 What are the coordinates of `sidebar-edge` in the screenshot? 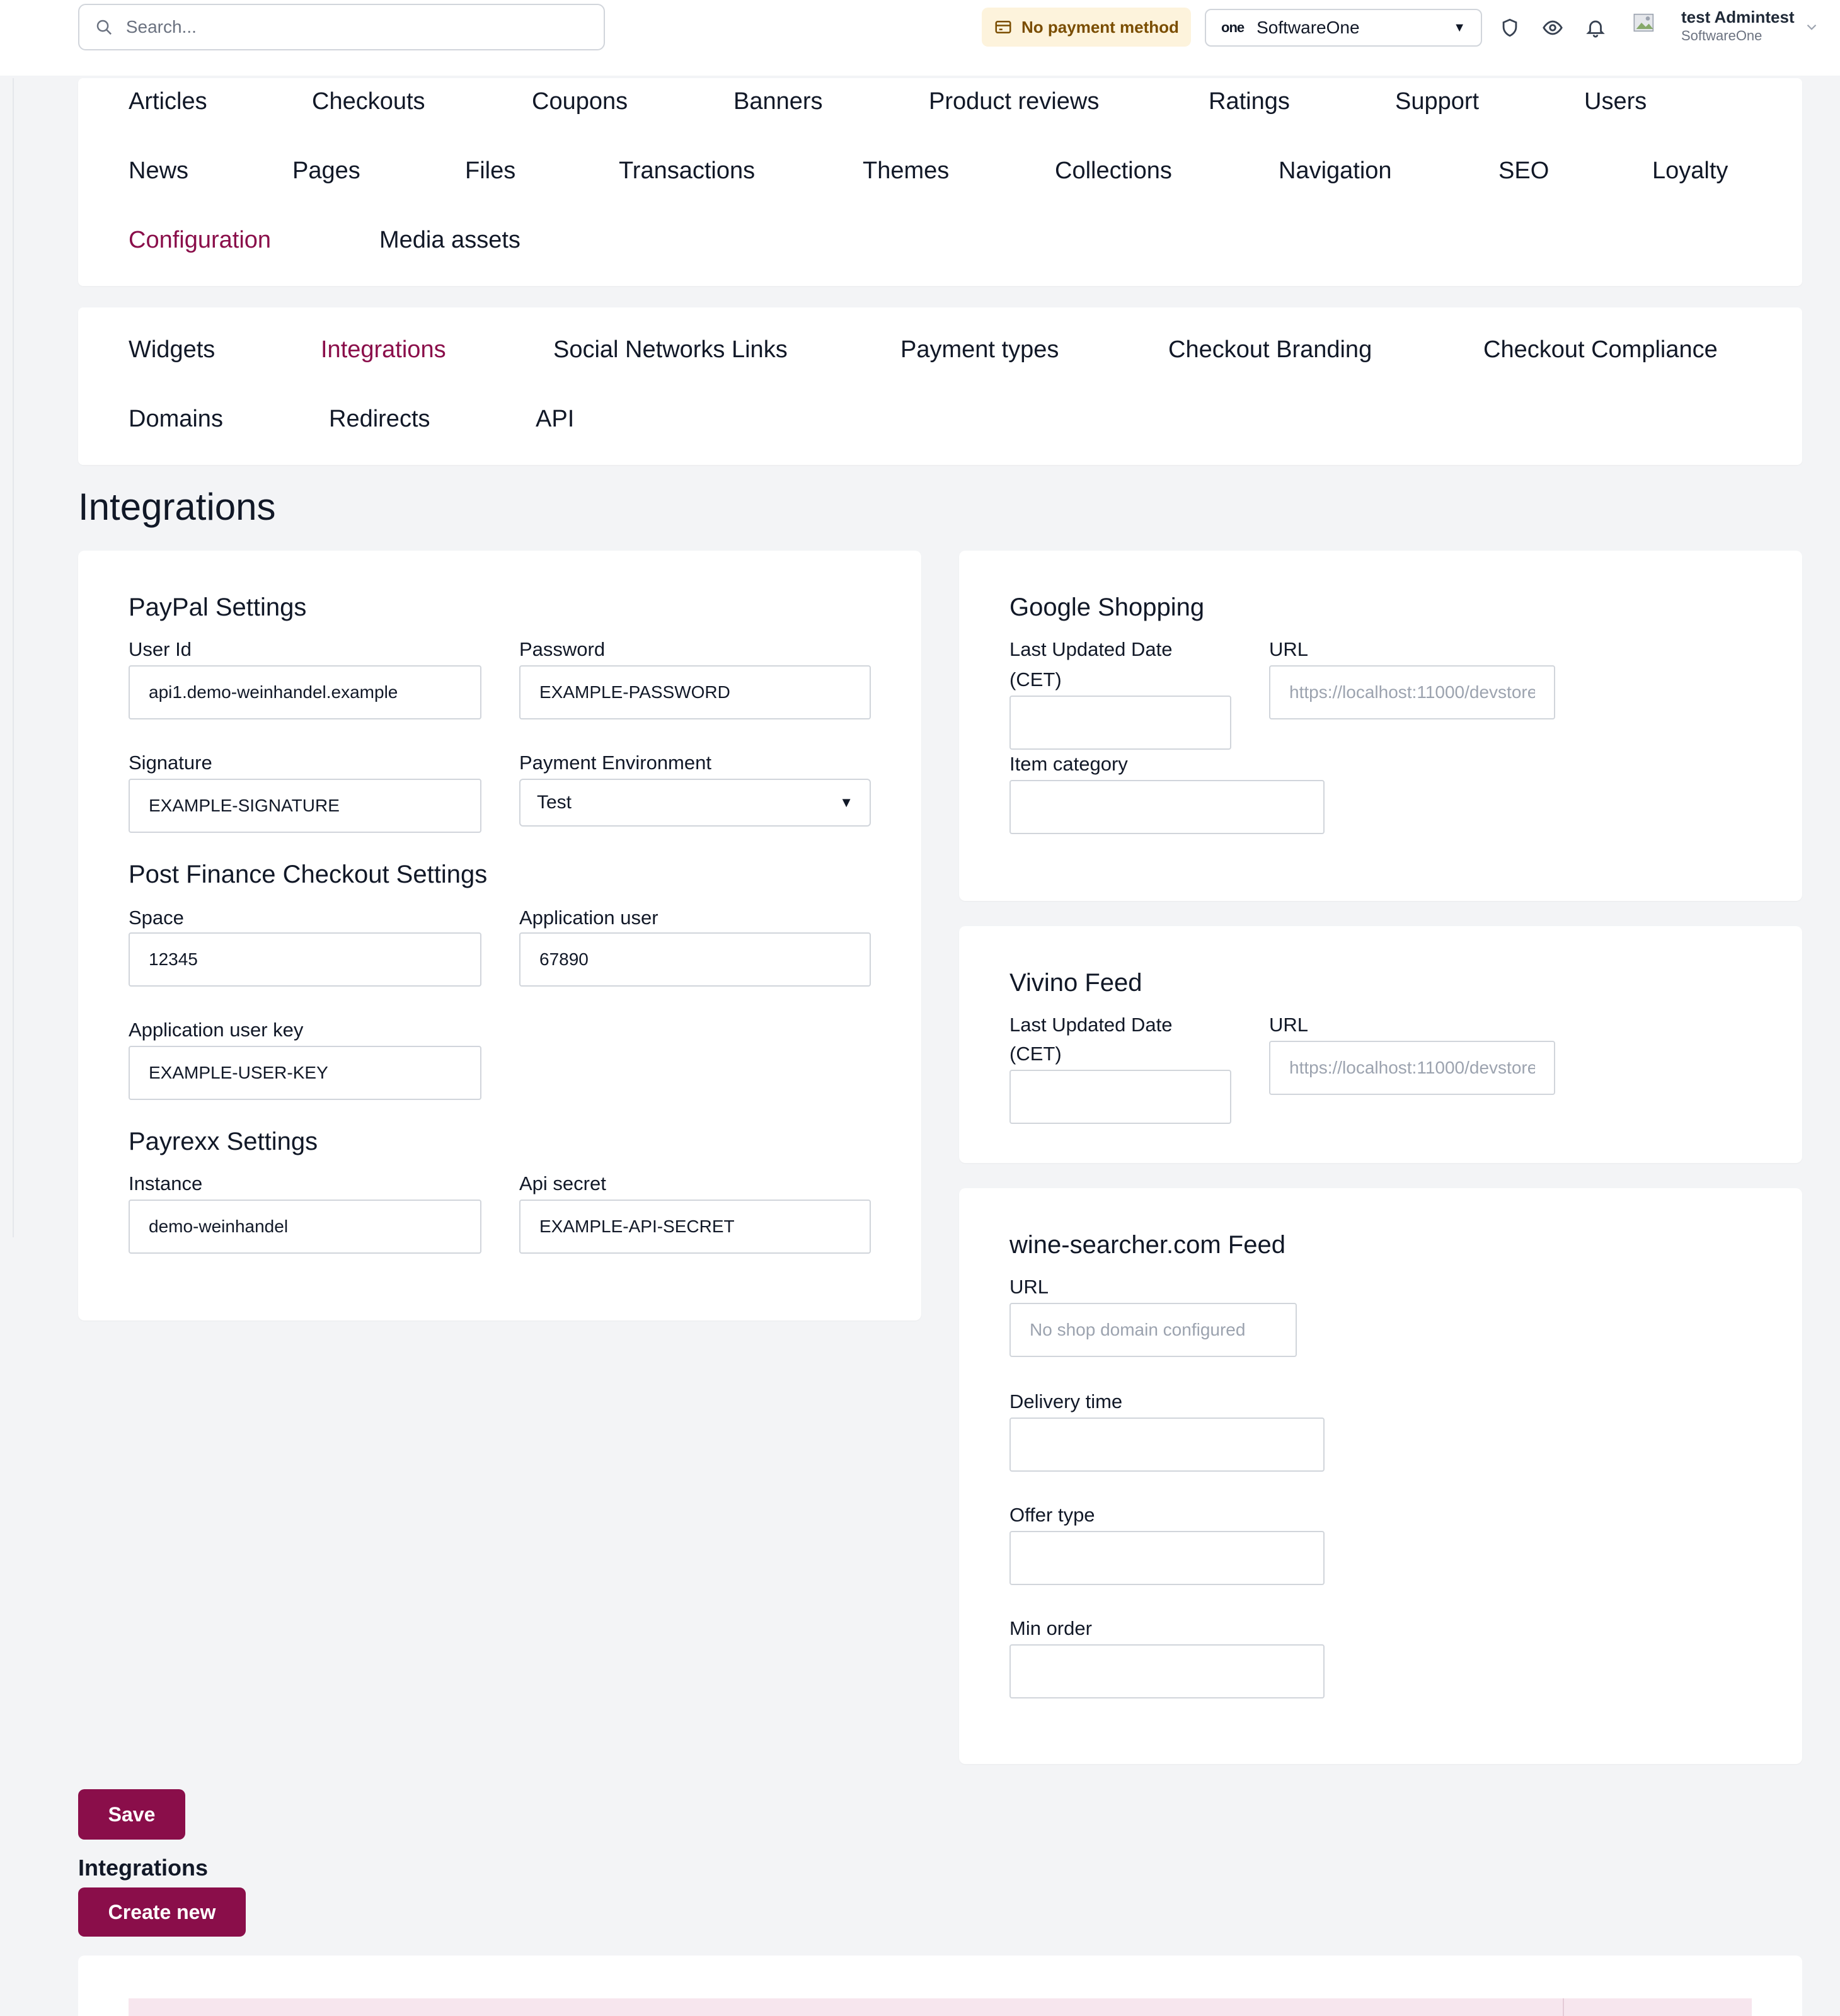 It's located at (13, 657).